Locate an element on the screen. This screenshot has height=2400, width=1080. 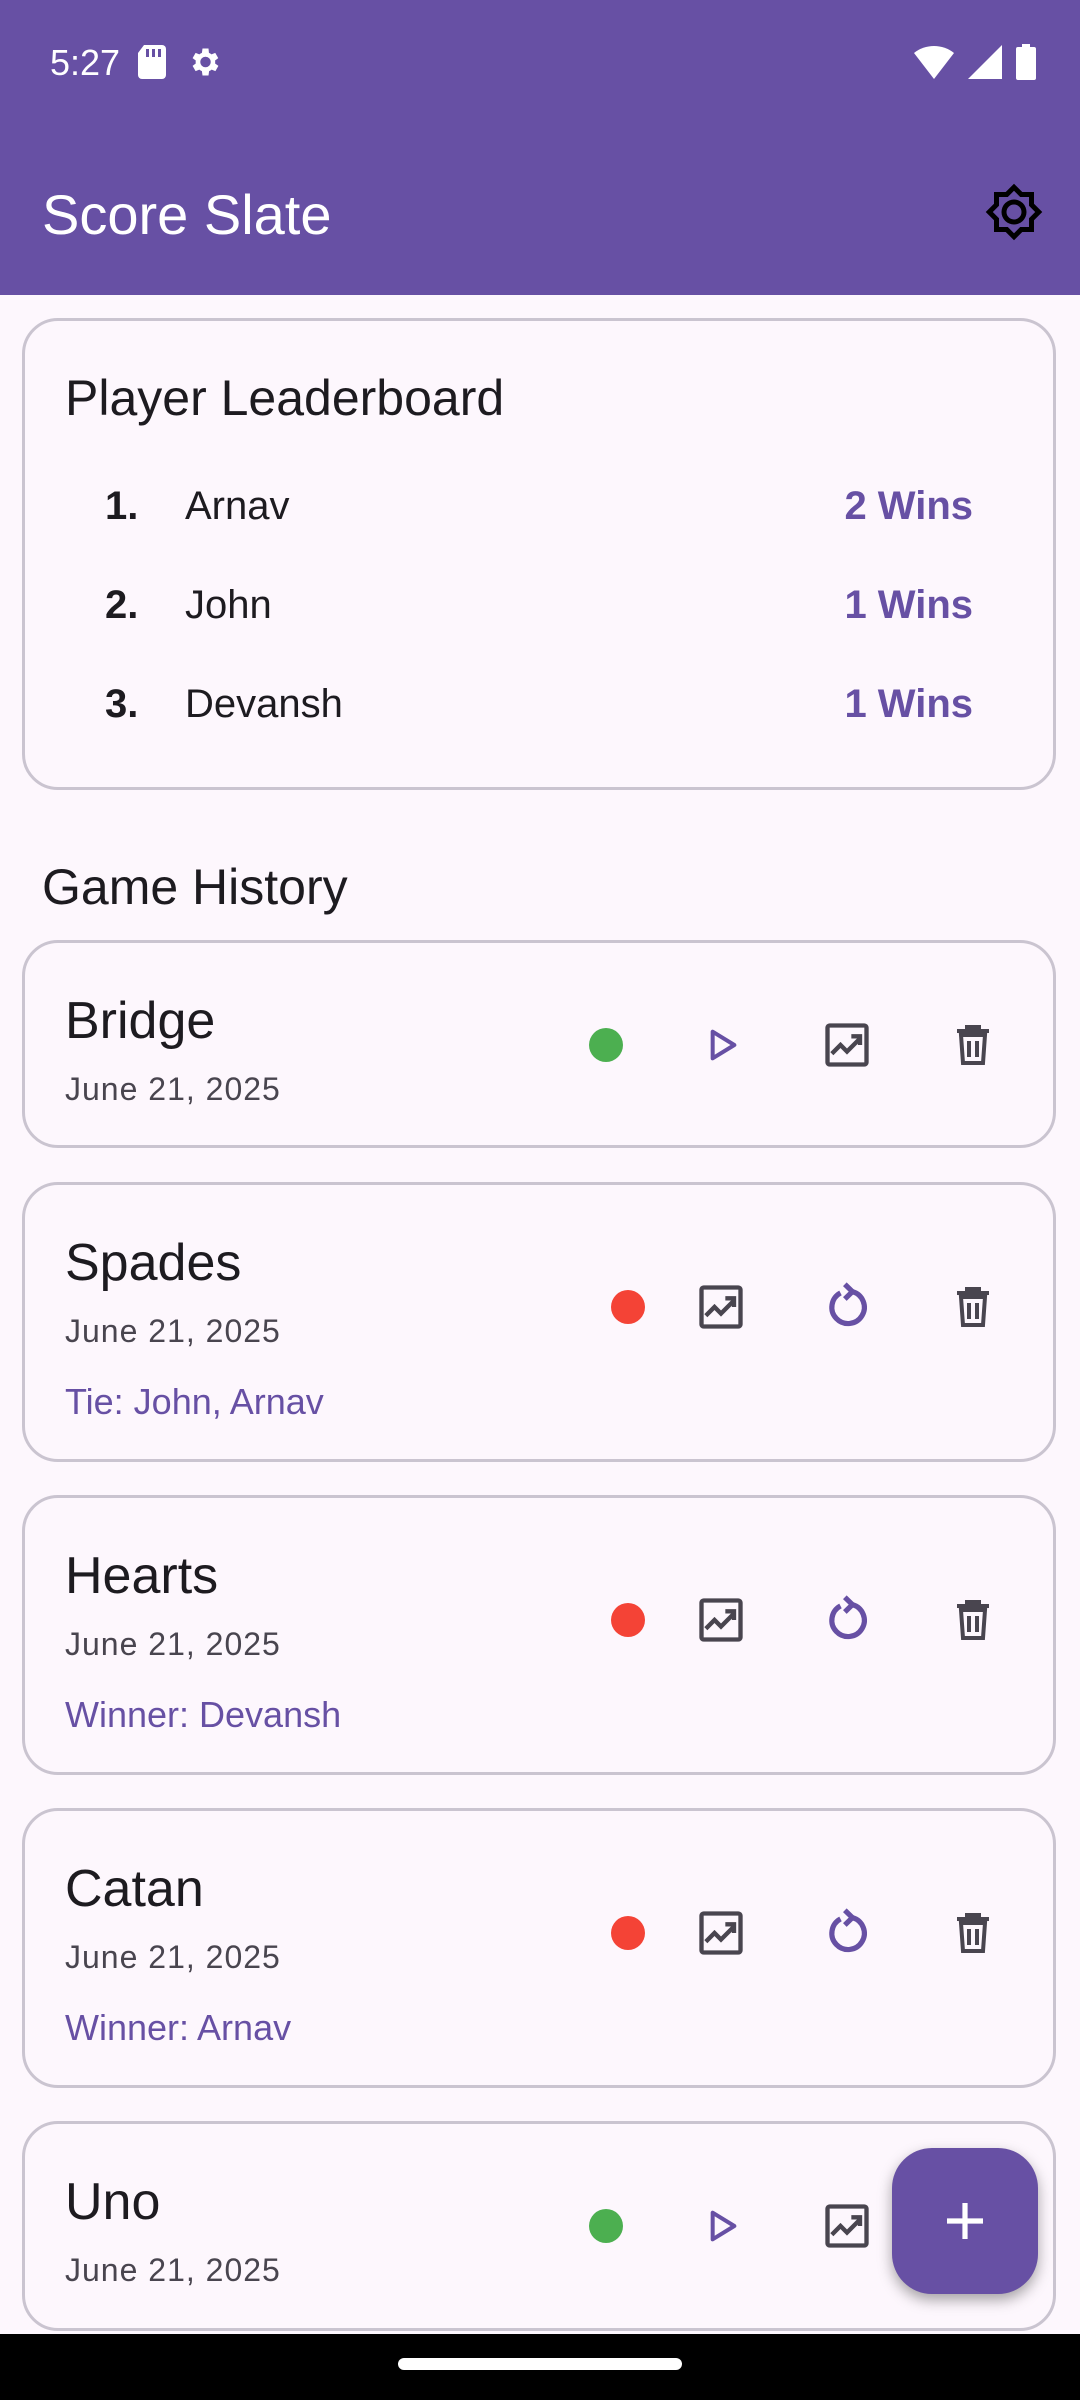
game-card-bridge: Bridge June 21, 2025 is located at coordinates (539, 1044).